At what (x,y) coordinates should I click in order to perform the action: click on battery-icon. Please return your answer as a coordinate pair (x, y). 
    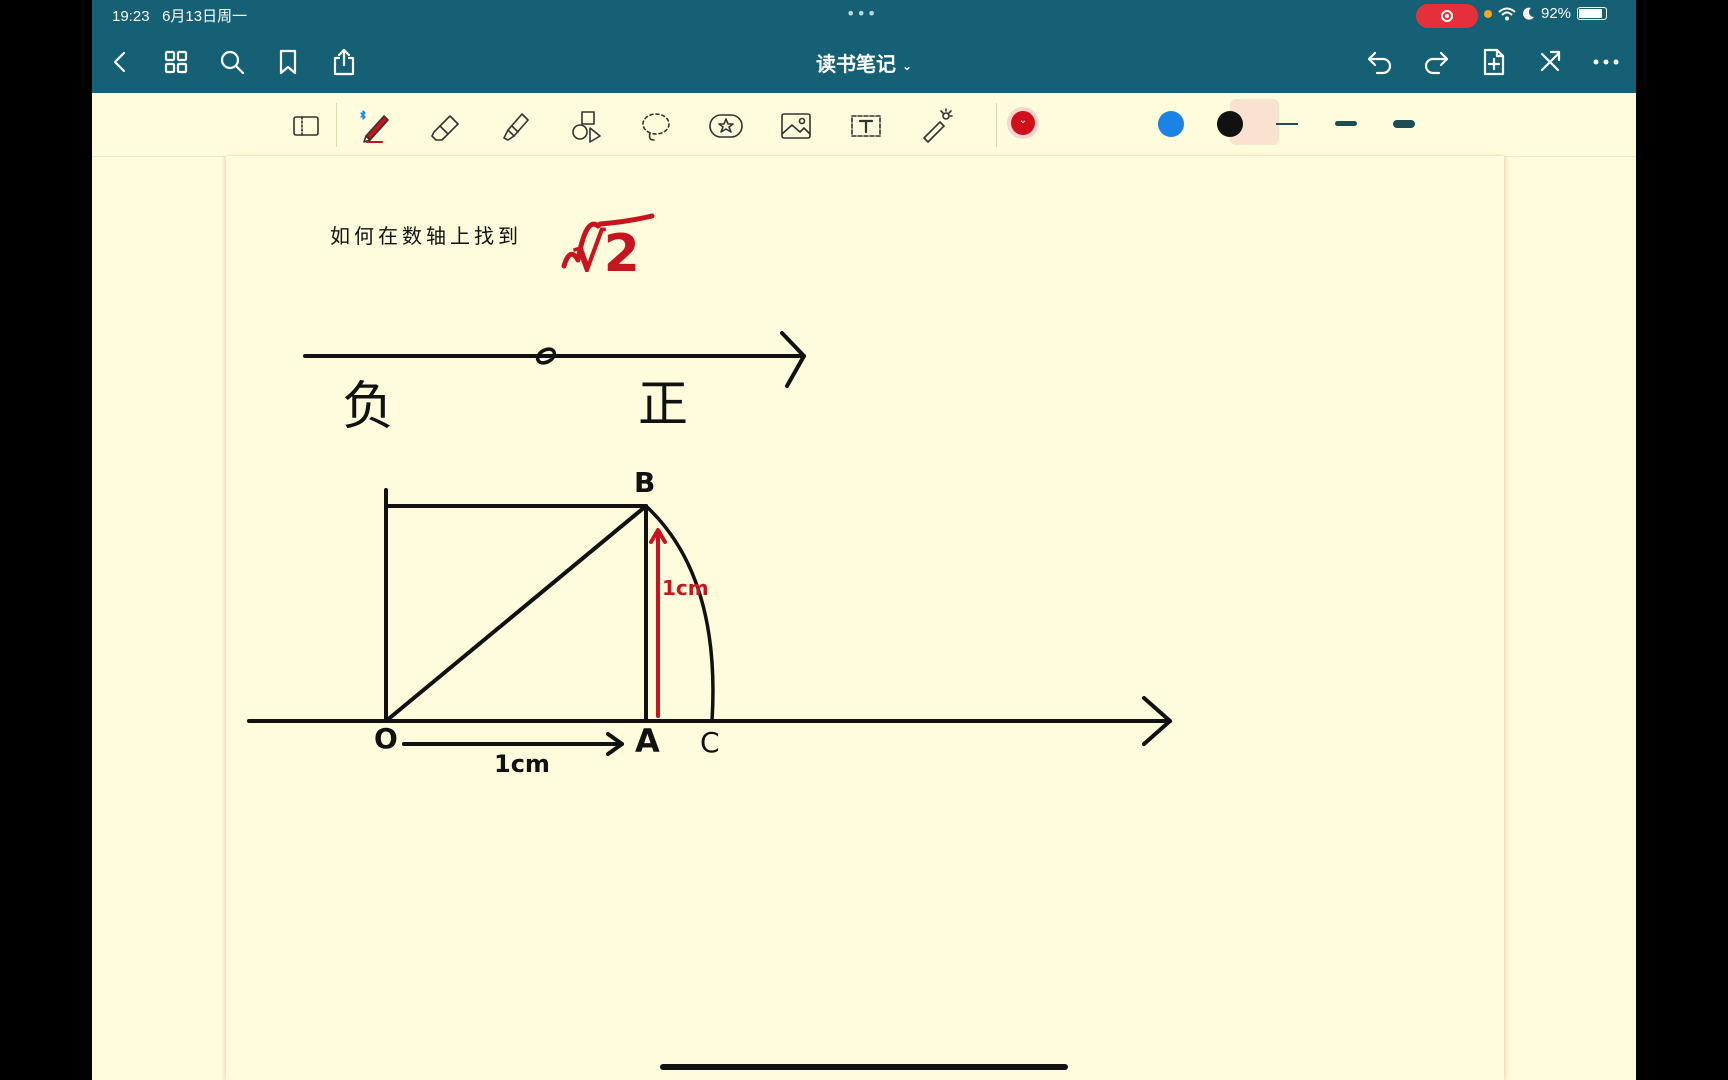
    Looking at the image, I should click on (1592, 13).